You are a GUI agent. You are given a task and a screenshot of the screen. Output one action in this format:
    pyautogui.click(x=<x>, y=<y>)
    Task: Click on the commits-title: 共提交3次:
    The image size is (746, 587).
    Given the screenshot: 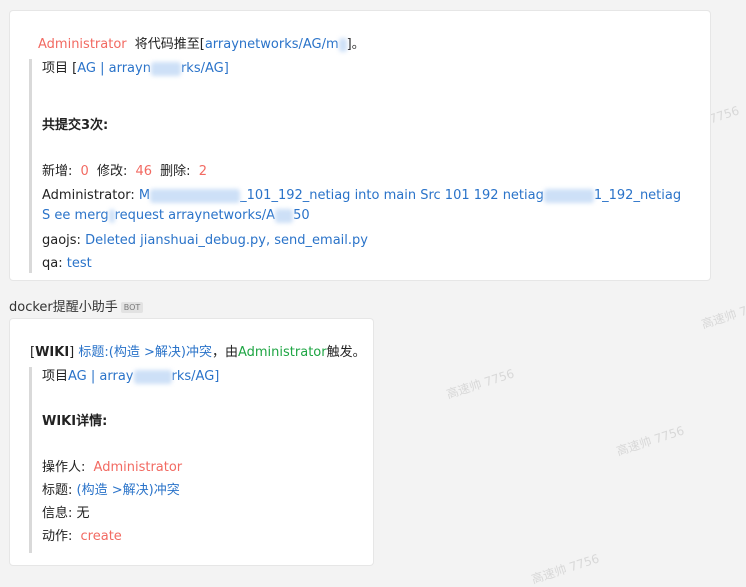 What is the action you would take?
    pyautogui.click(x=75, y=125)
    